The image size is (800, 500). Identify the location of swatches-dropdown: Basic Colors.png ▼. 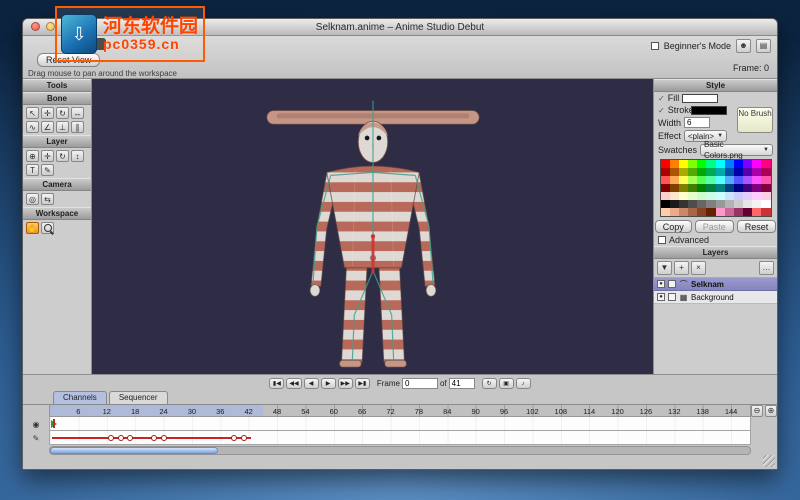
(736, 150).